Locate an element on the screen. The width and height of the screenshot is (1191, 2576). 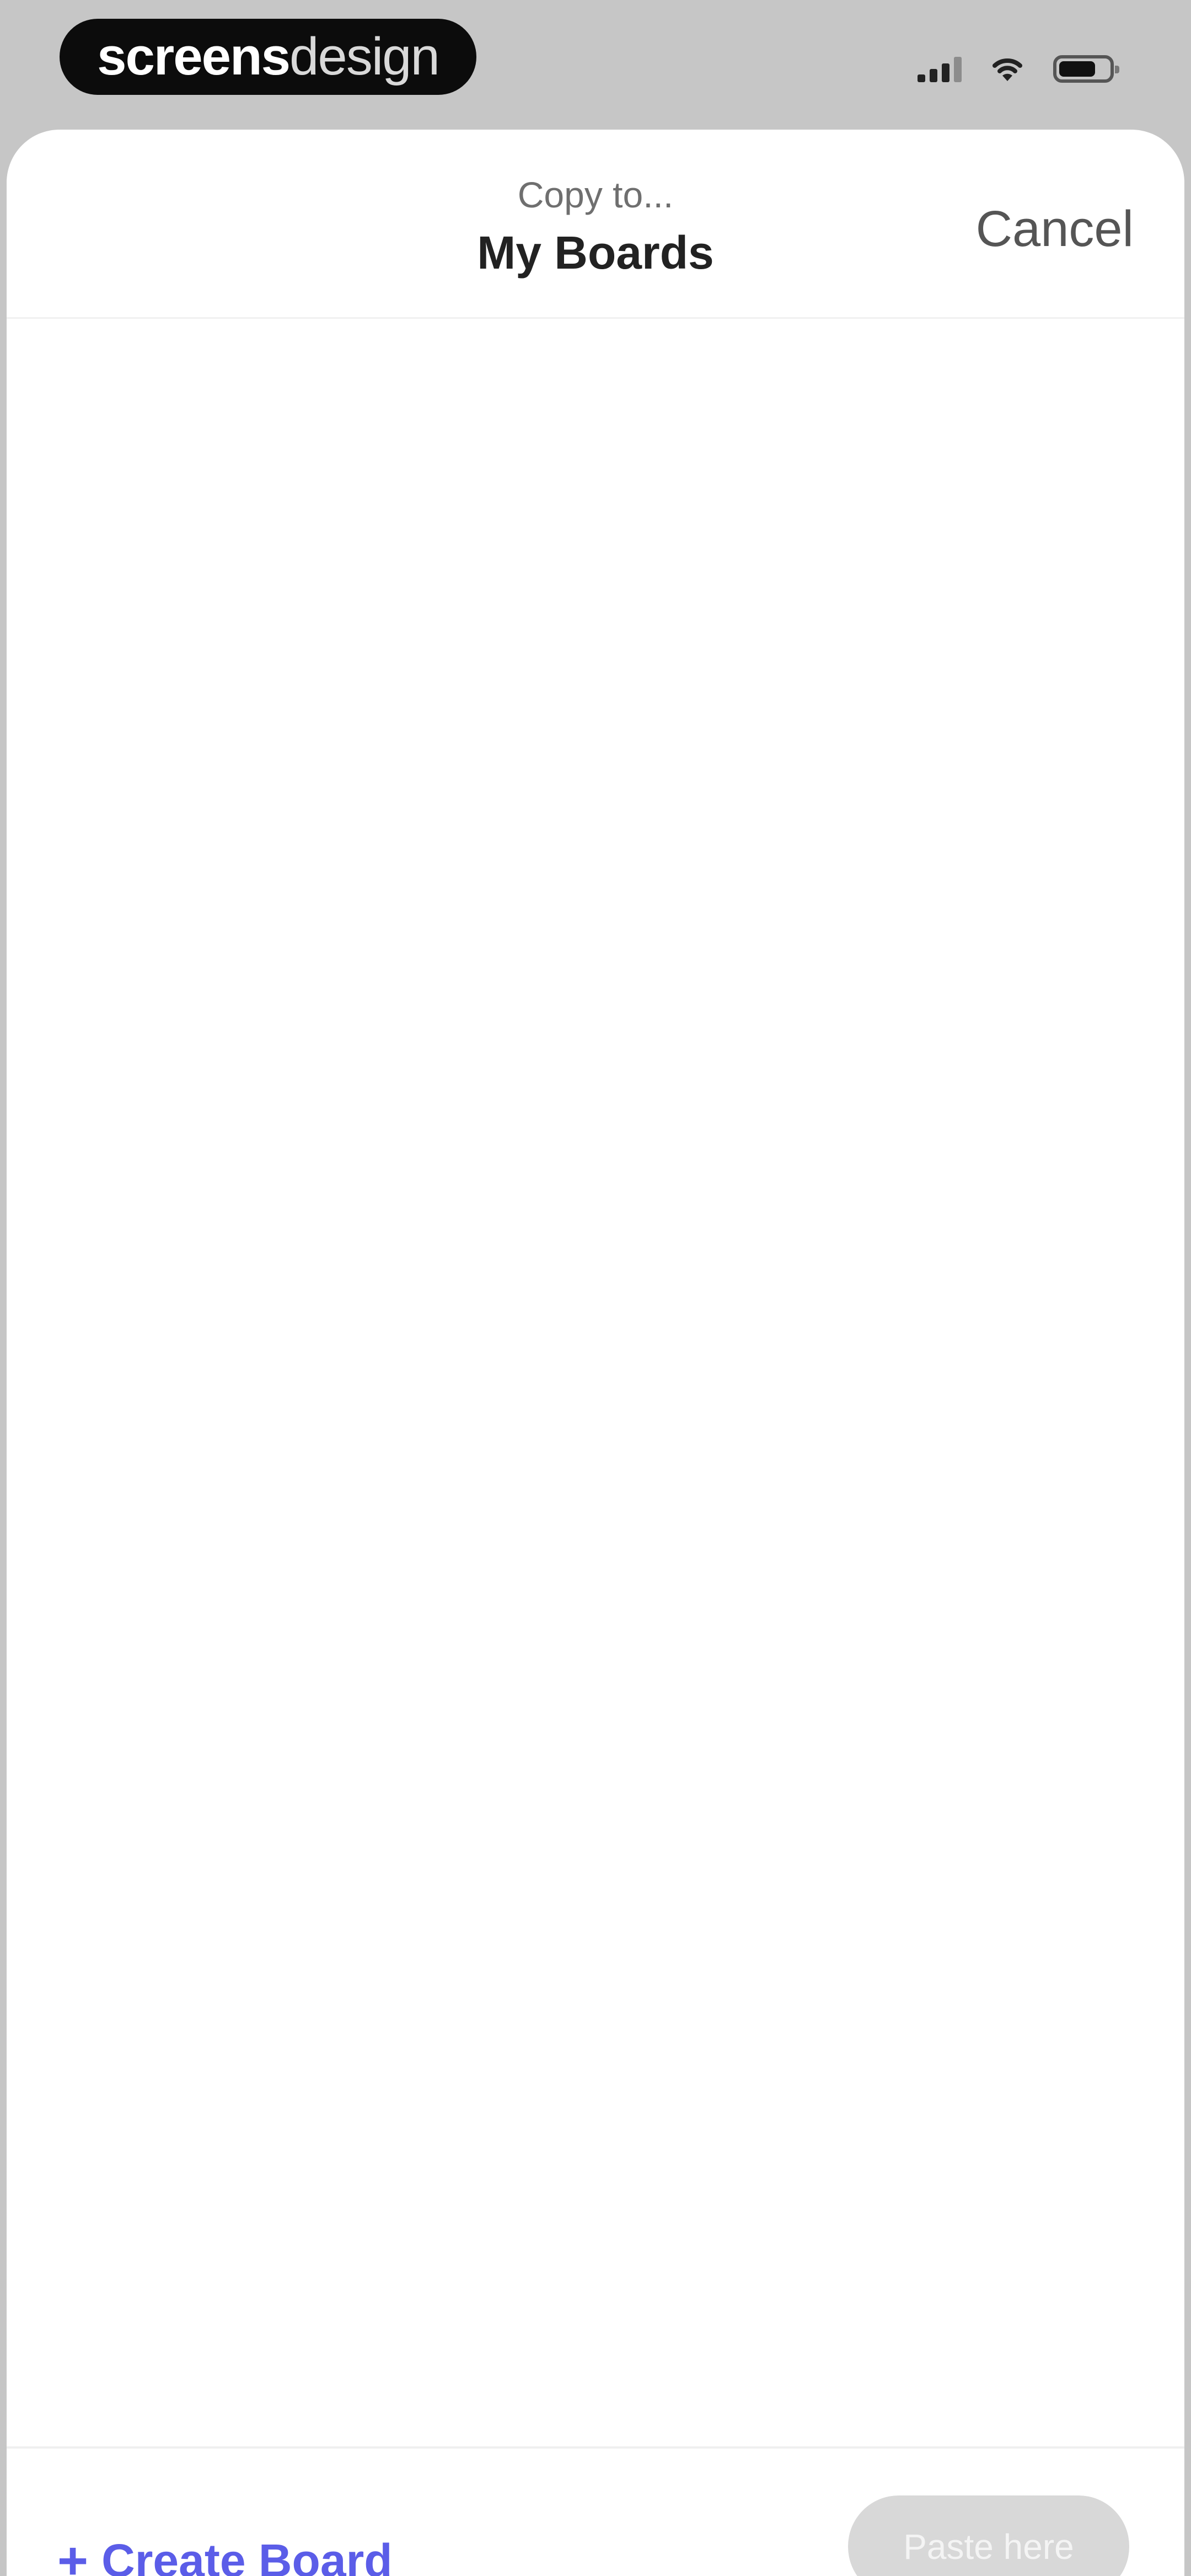
cancel-button: Cancel is located at coordinates (1055, 229).